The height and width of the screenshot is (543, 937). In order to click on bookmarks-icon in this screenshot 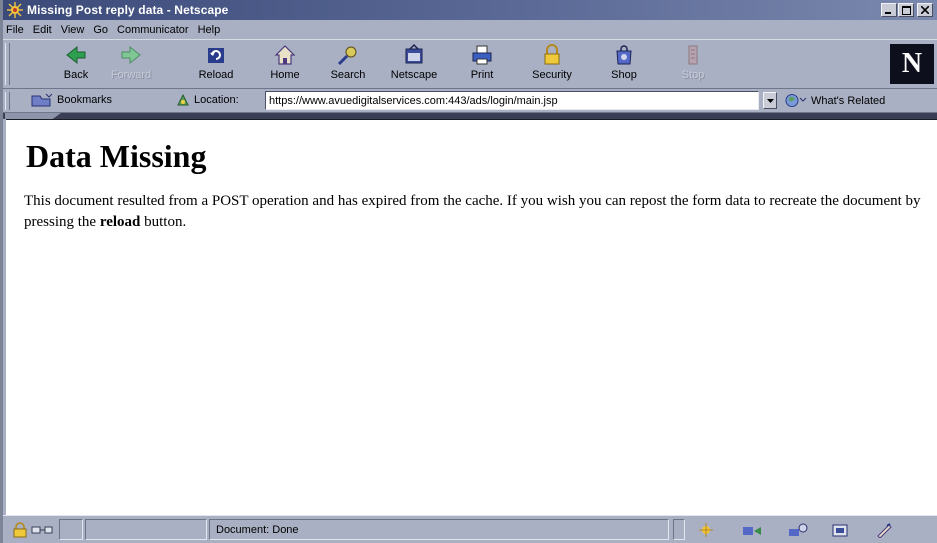, I will do `click(42, 100)`.